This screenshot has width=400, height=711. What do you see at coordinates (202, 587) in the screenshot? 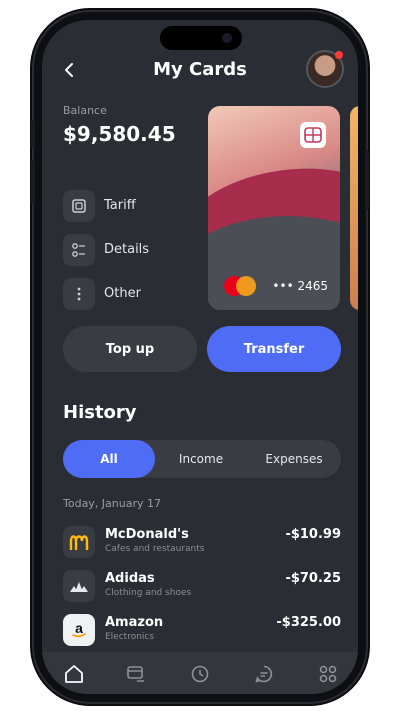
I see `transaction-row: Adidas Clothing and shoes -$70.25` at bounding box center [202, 587].